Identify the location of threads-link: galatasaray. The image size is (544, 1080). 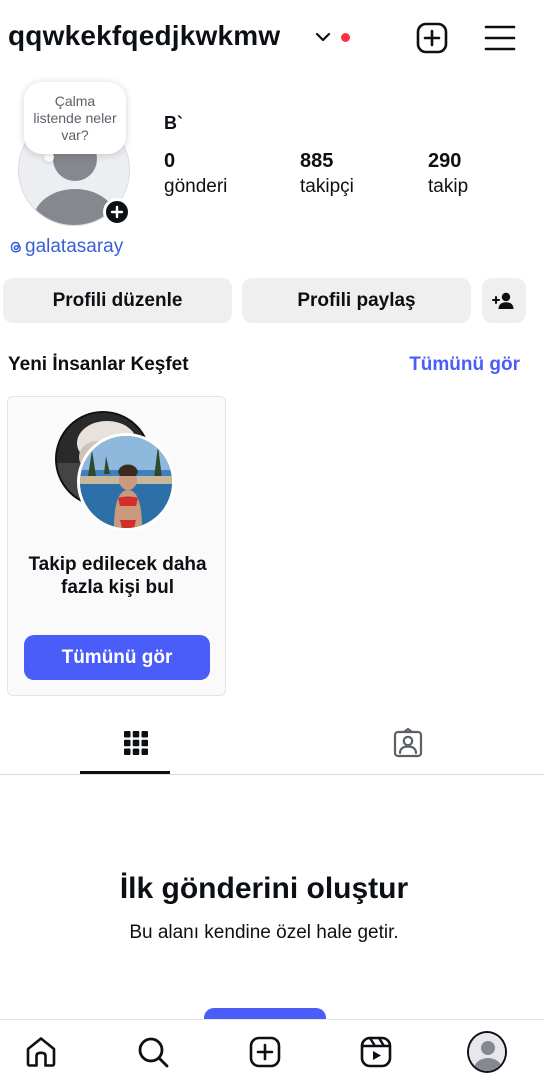
(65, 247).